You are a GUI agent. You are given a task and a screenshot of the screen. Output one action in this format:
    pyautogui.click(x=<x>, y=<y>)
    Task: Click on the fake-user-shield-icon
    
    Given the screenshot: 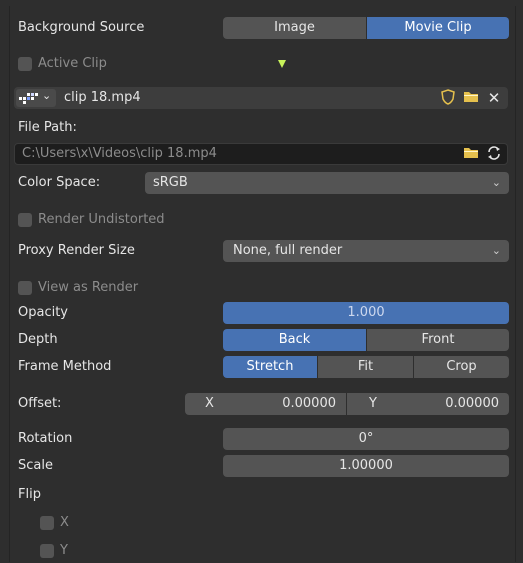 What is the action you would take?
    pyautogui.click(x=448, y=98)
    